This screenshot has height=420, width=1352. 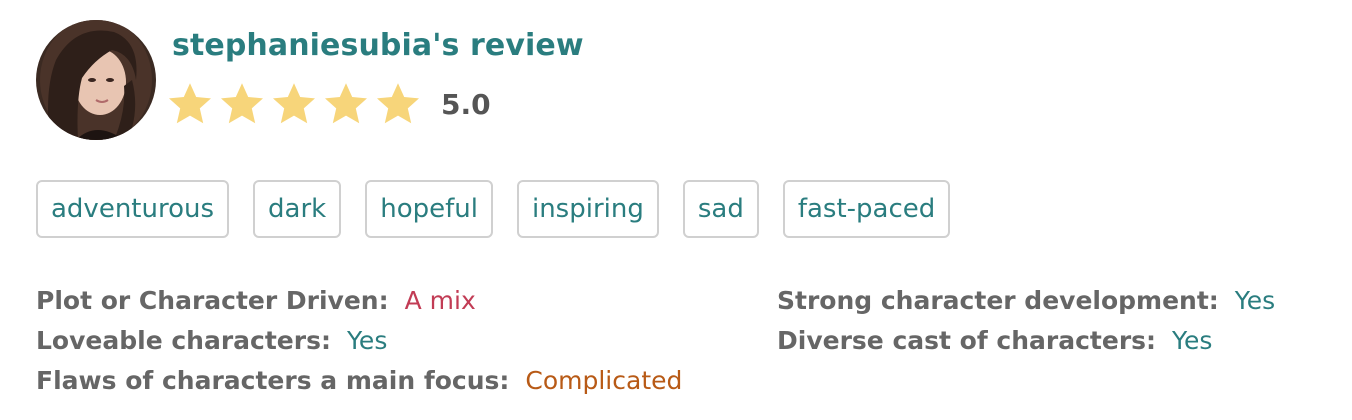 What do you see at coordinates (720, 209) in the screenshot?
I see `tag-sad: sad` at bounding box center [720, 209].